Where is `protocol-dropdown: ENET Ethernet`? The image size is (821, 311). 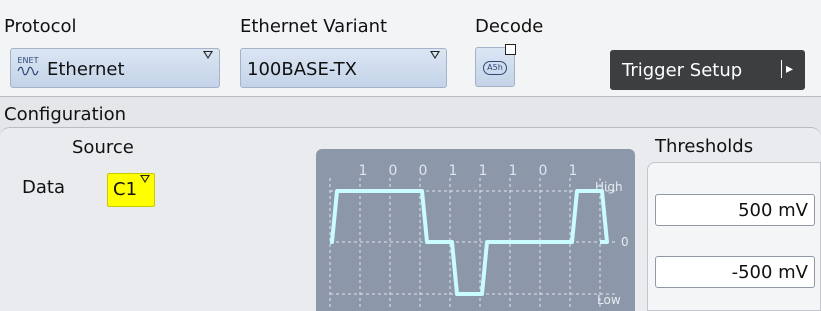 protocol-dropdown: ENET Ethernet is located at coordinates (115, 68).